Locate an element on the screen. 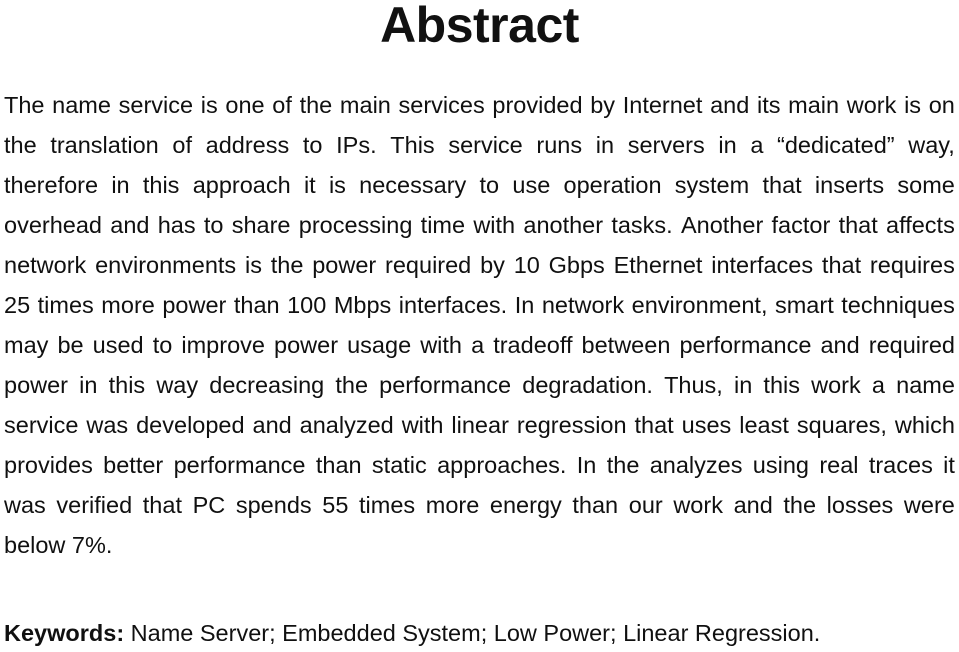 The image size is (959, 652). abstract-word: better is located at coordinates (133, 465).